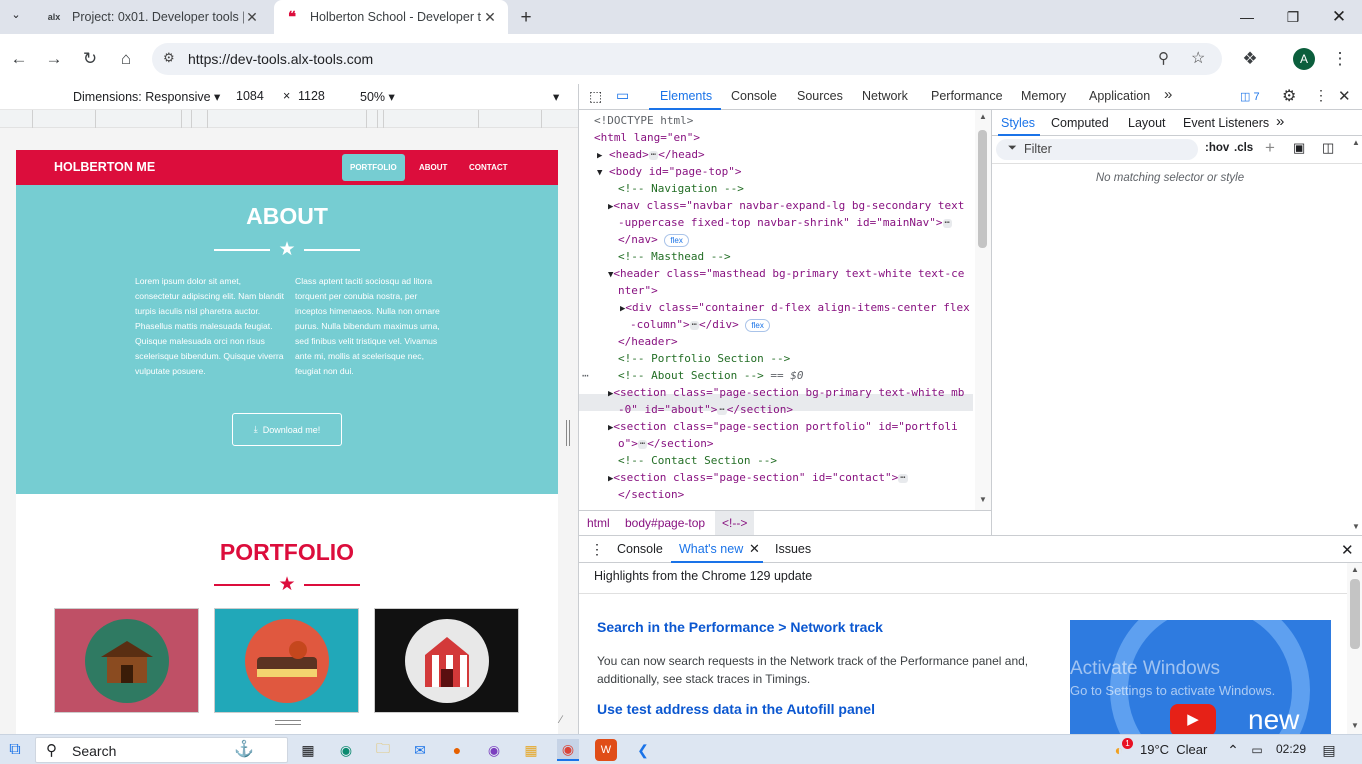 The width and height of the screenshot is (1362, 764). Describe the element at coordinates (1321, 95) in the screenshot. I see `devtools-menu-icon: ⋮` at that location.